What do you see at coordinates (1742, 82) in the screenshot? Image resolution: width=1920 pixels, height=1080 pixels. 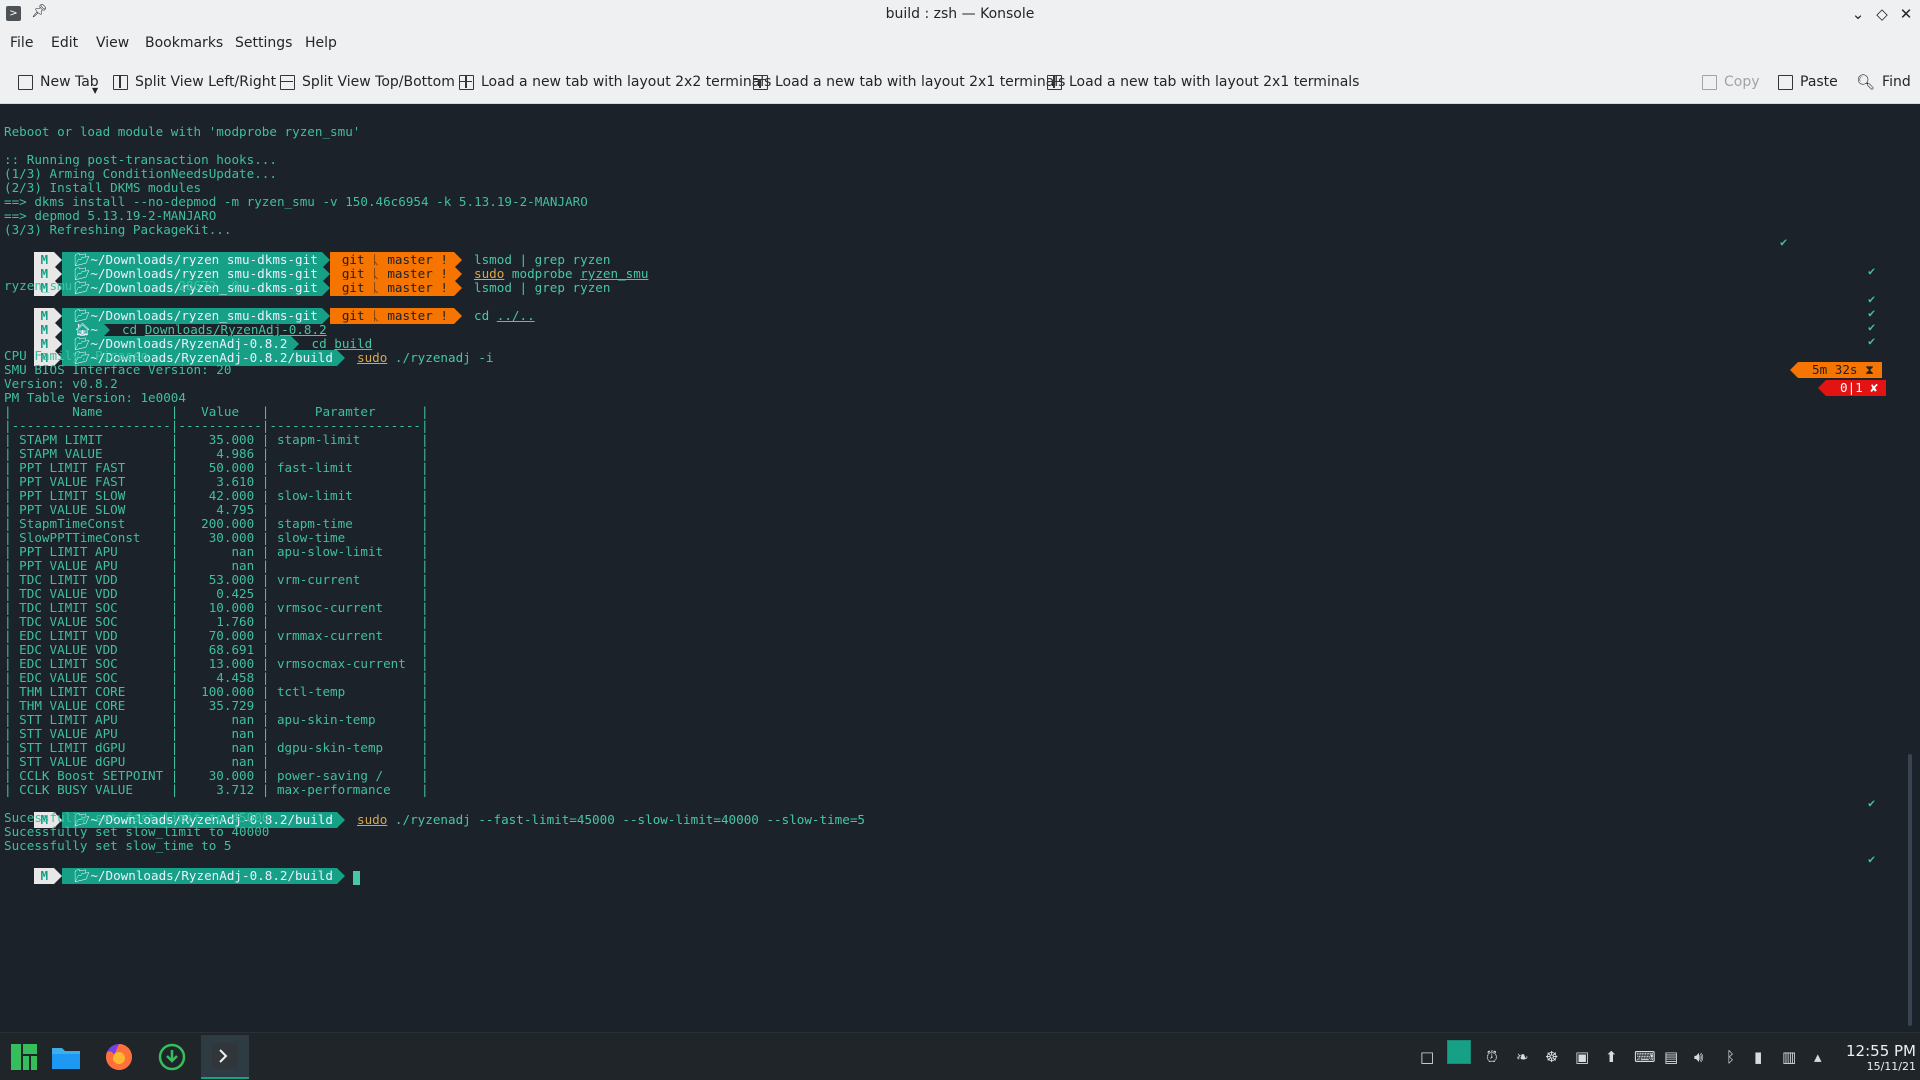 I see `copy-label: Copy` at bounding box center [1742, 82].